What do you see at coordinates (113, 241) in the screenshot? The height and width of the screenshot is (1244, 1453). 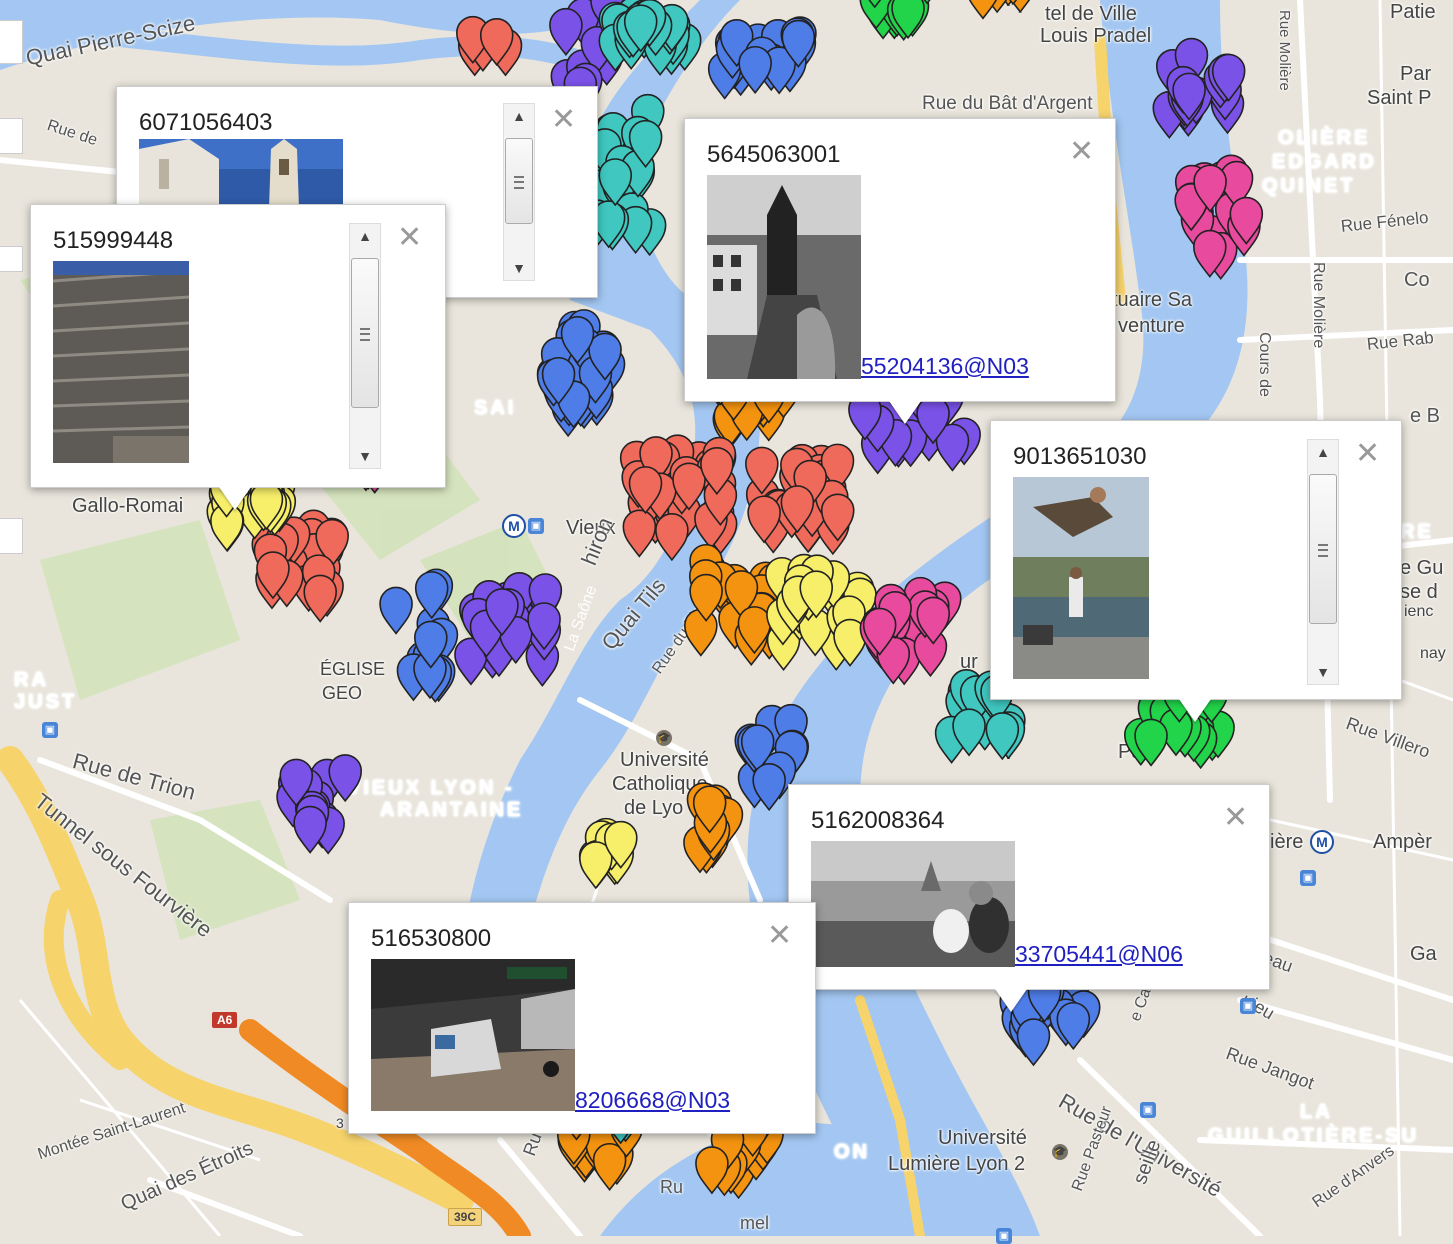 I see `photo-id: 515999448` at bounding box center [113, 241].